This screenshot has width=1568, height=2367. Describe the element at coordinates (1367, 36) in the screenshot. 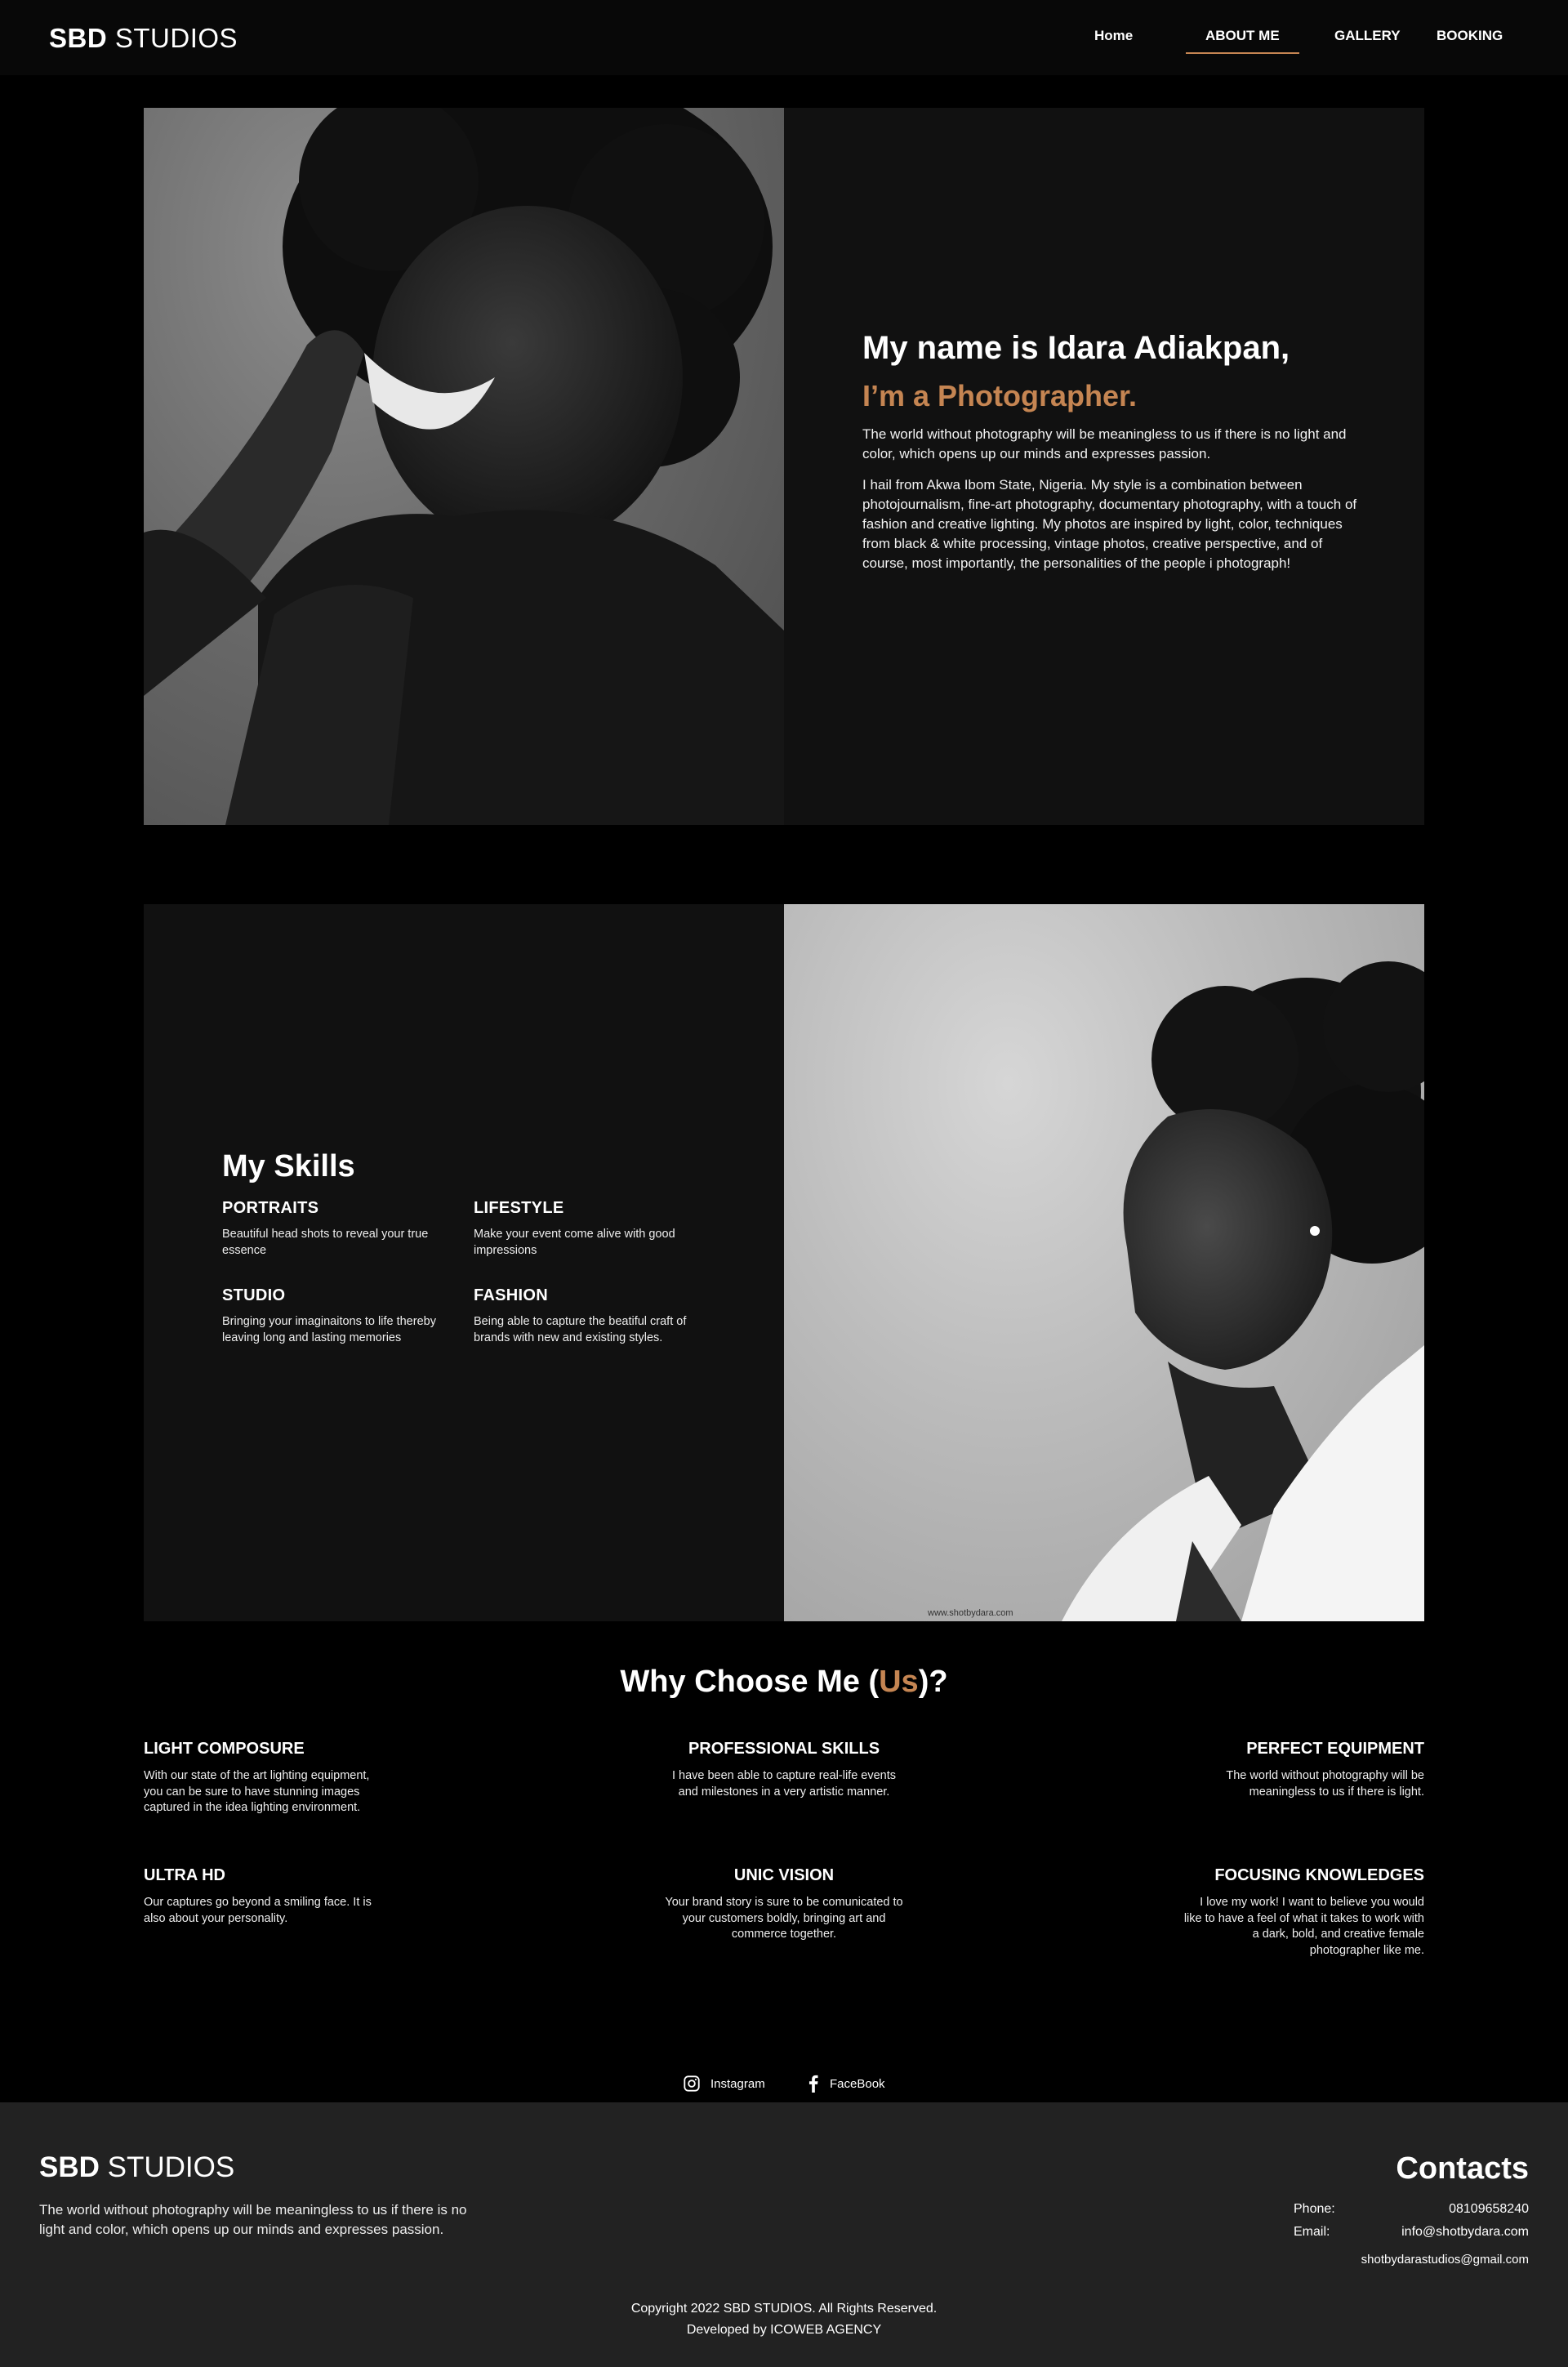

I see `nav-gallery: GALLERY` at that location.